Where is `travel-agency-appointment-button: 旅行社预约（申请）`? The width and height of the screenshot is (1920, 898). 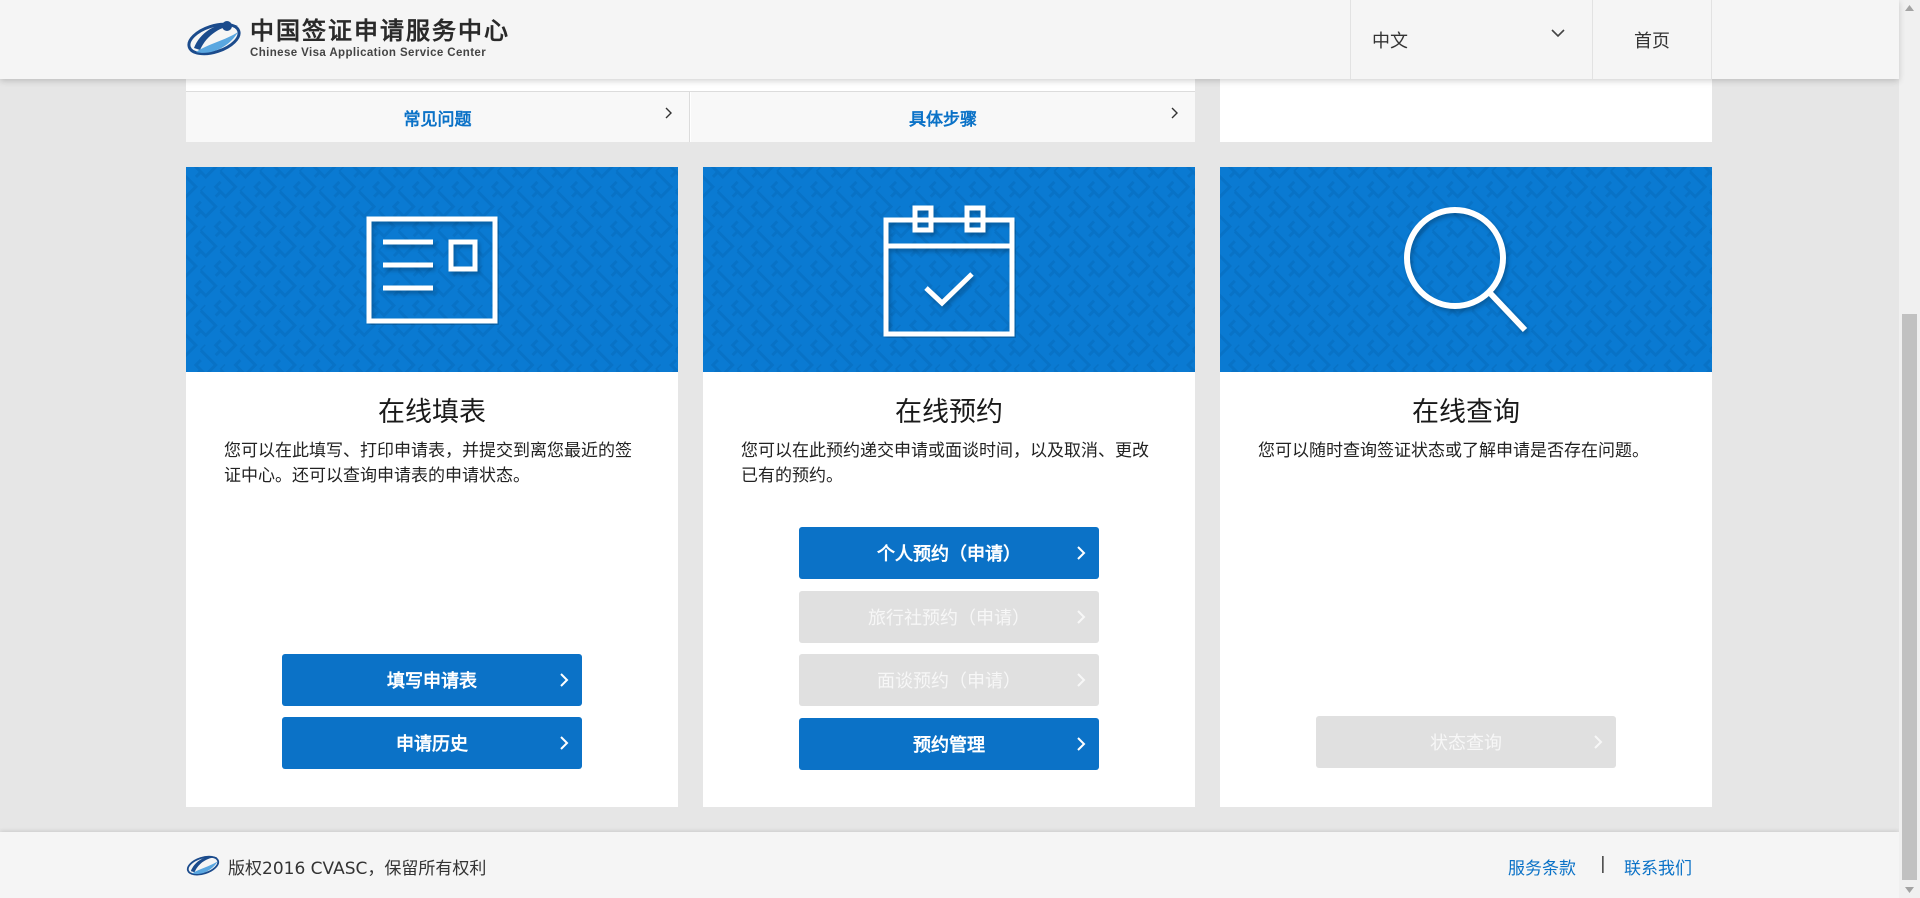
travel-agency-appointment-button: 旅行社预约（申请） is located at coordinates (949, 617).